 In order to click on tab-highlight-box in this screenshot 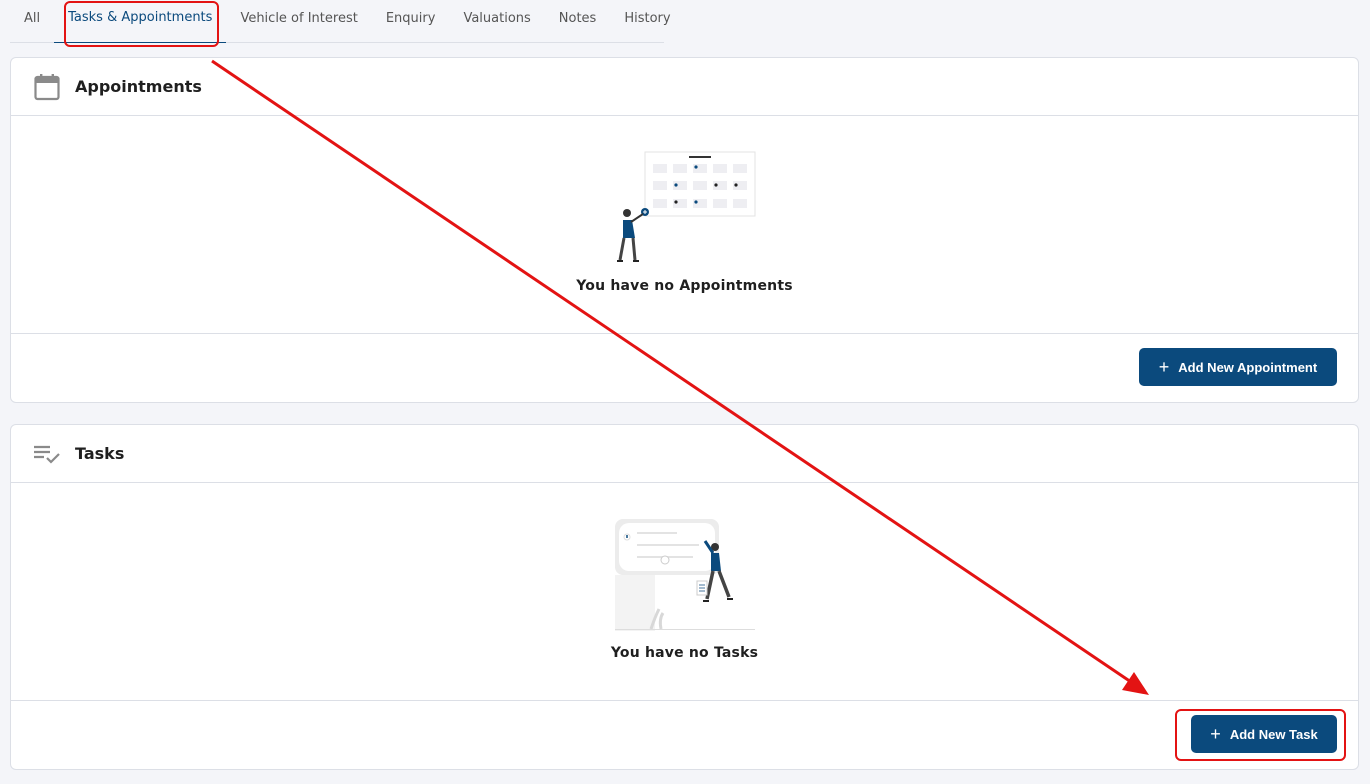, I will do `click(141, 24)`.